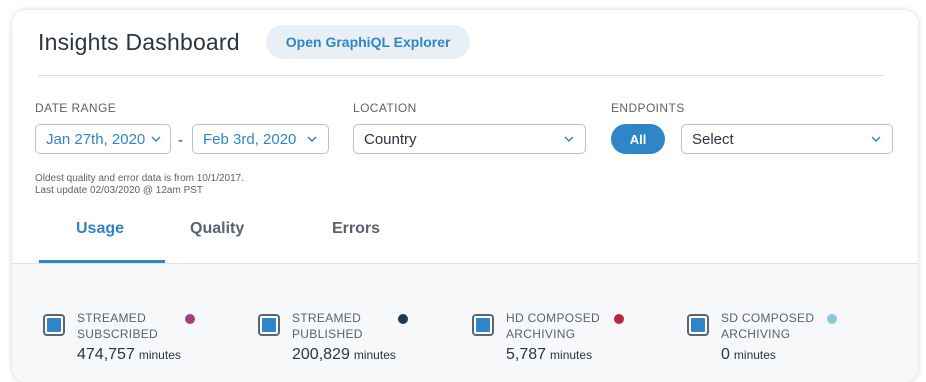  What do you see at coordinates (217, 229) in the screenshot?
I see `tab-quality: Quality` at bounding box center [217, 229].